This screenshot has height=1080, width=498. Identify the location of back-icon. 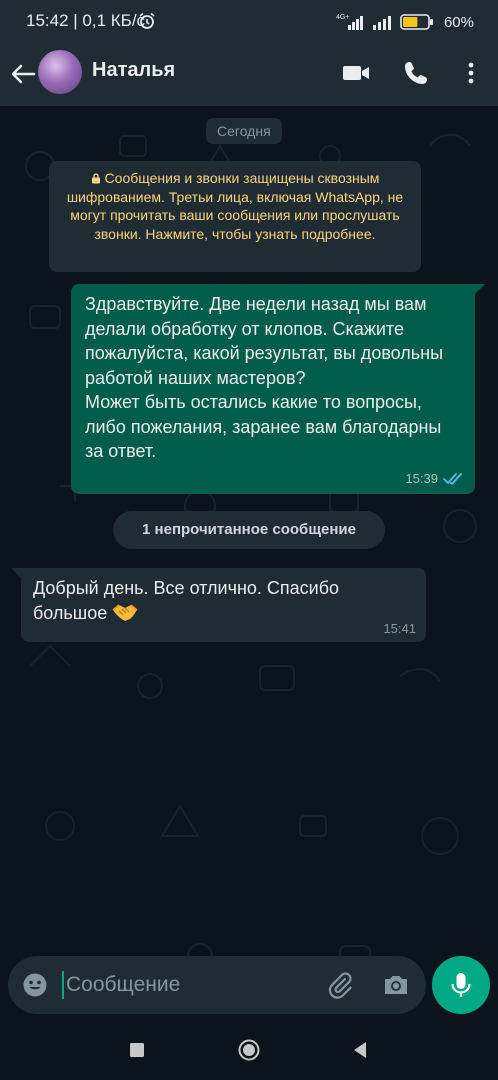
(360, 1050).